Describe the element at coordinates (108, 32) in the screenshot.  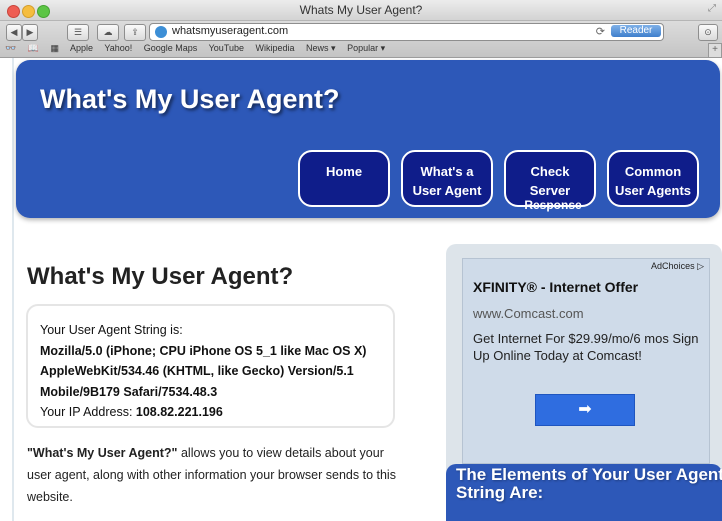
I see `icloud-icon: ☁` at that location.